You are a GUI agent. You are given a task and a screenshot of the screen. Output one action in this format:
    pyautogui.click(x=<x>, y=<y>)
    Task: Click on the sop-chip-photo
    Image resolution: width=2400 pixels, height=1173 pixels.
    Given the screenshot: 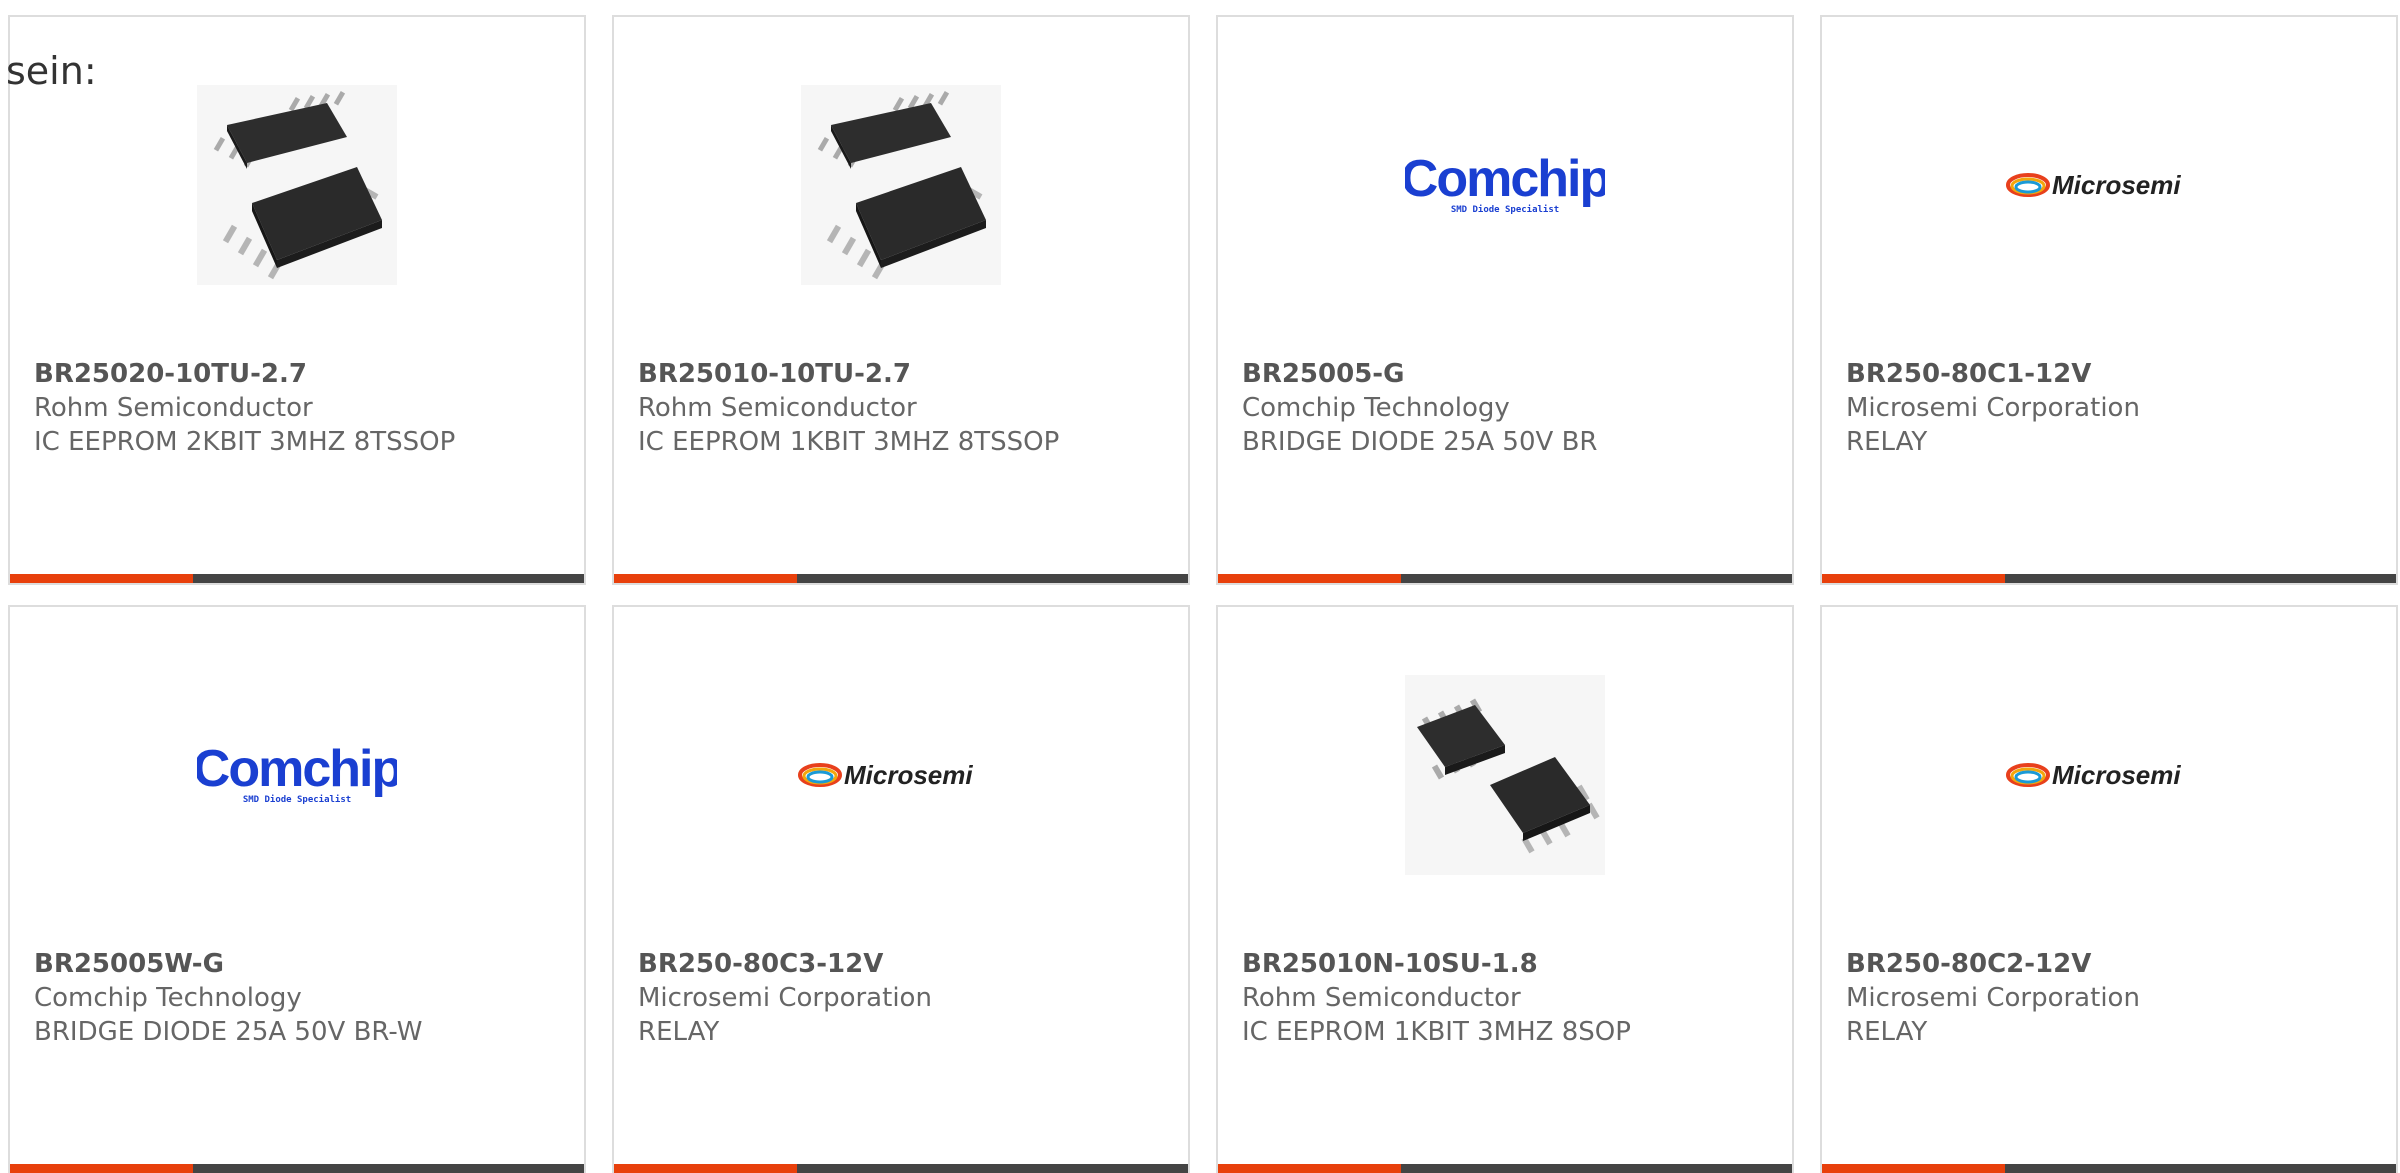 What is the action you would take?
    pyautogui.click(x=1505, y=775)
    